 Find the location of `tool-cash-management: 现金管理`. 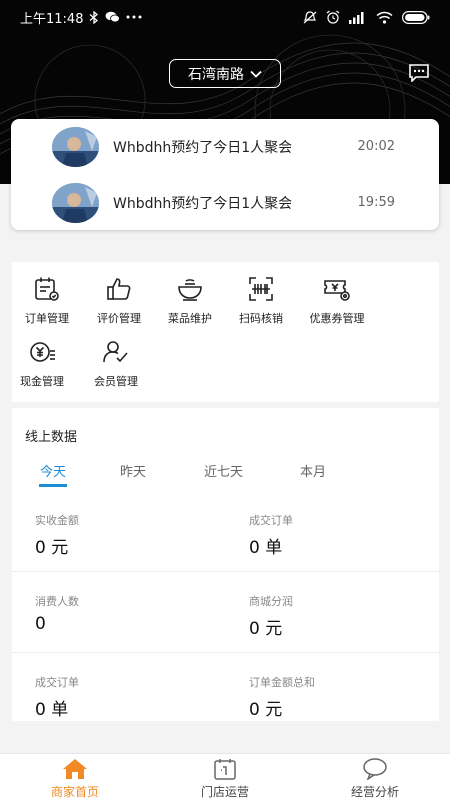

tool-cash-management: 现金管理 is located at coordinates (42, 366).